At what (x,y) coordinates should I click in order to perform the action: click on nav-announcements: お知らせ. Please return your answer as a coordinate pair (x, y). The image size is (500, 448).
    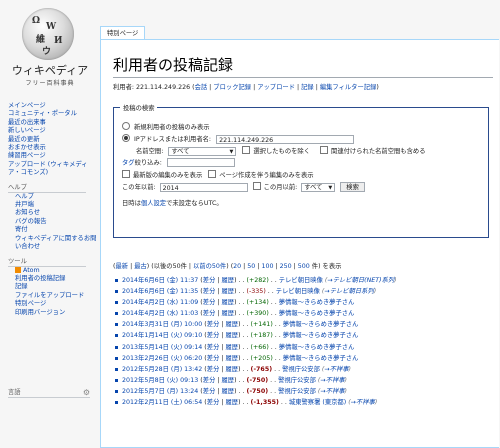
    Looking at the image, I should click on (54, 213).